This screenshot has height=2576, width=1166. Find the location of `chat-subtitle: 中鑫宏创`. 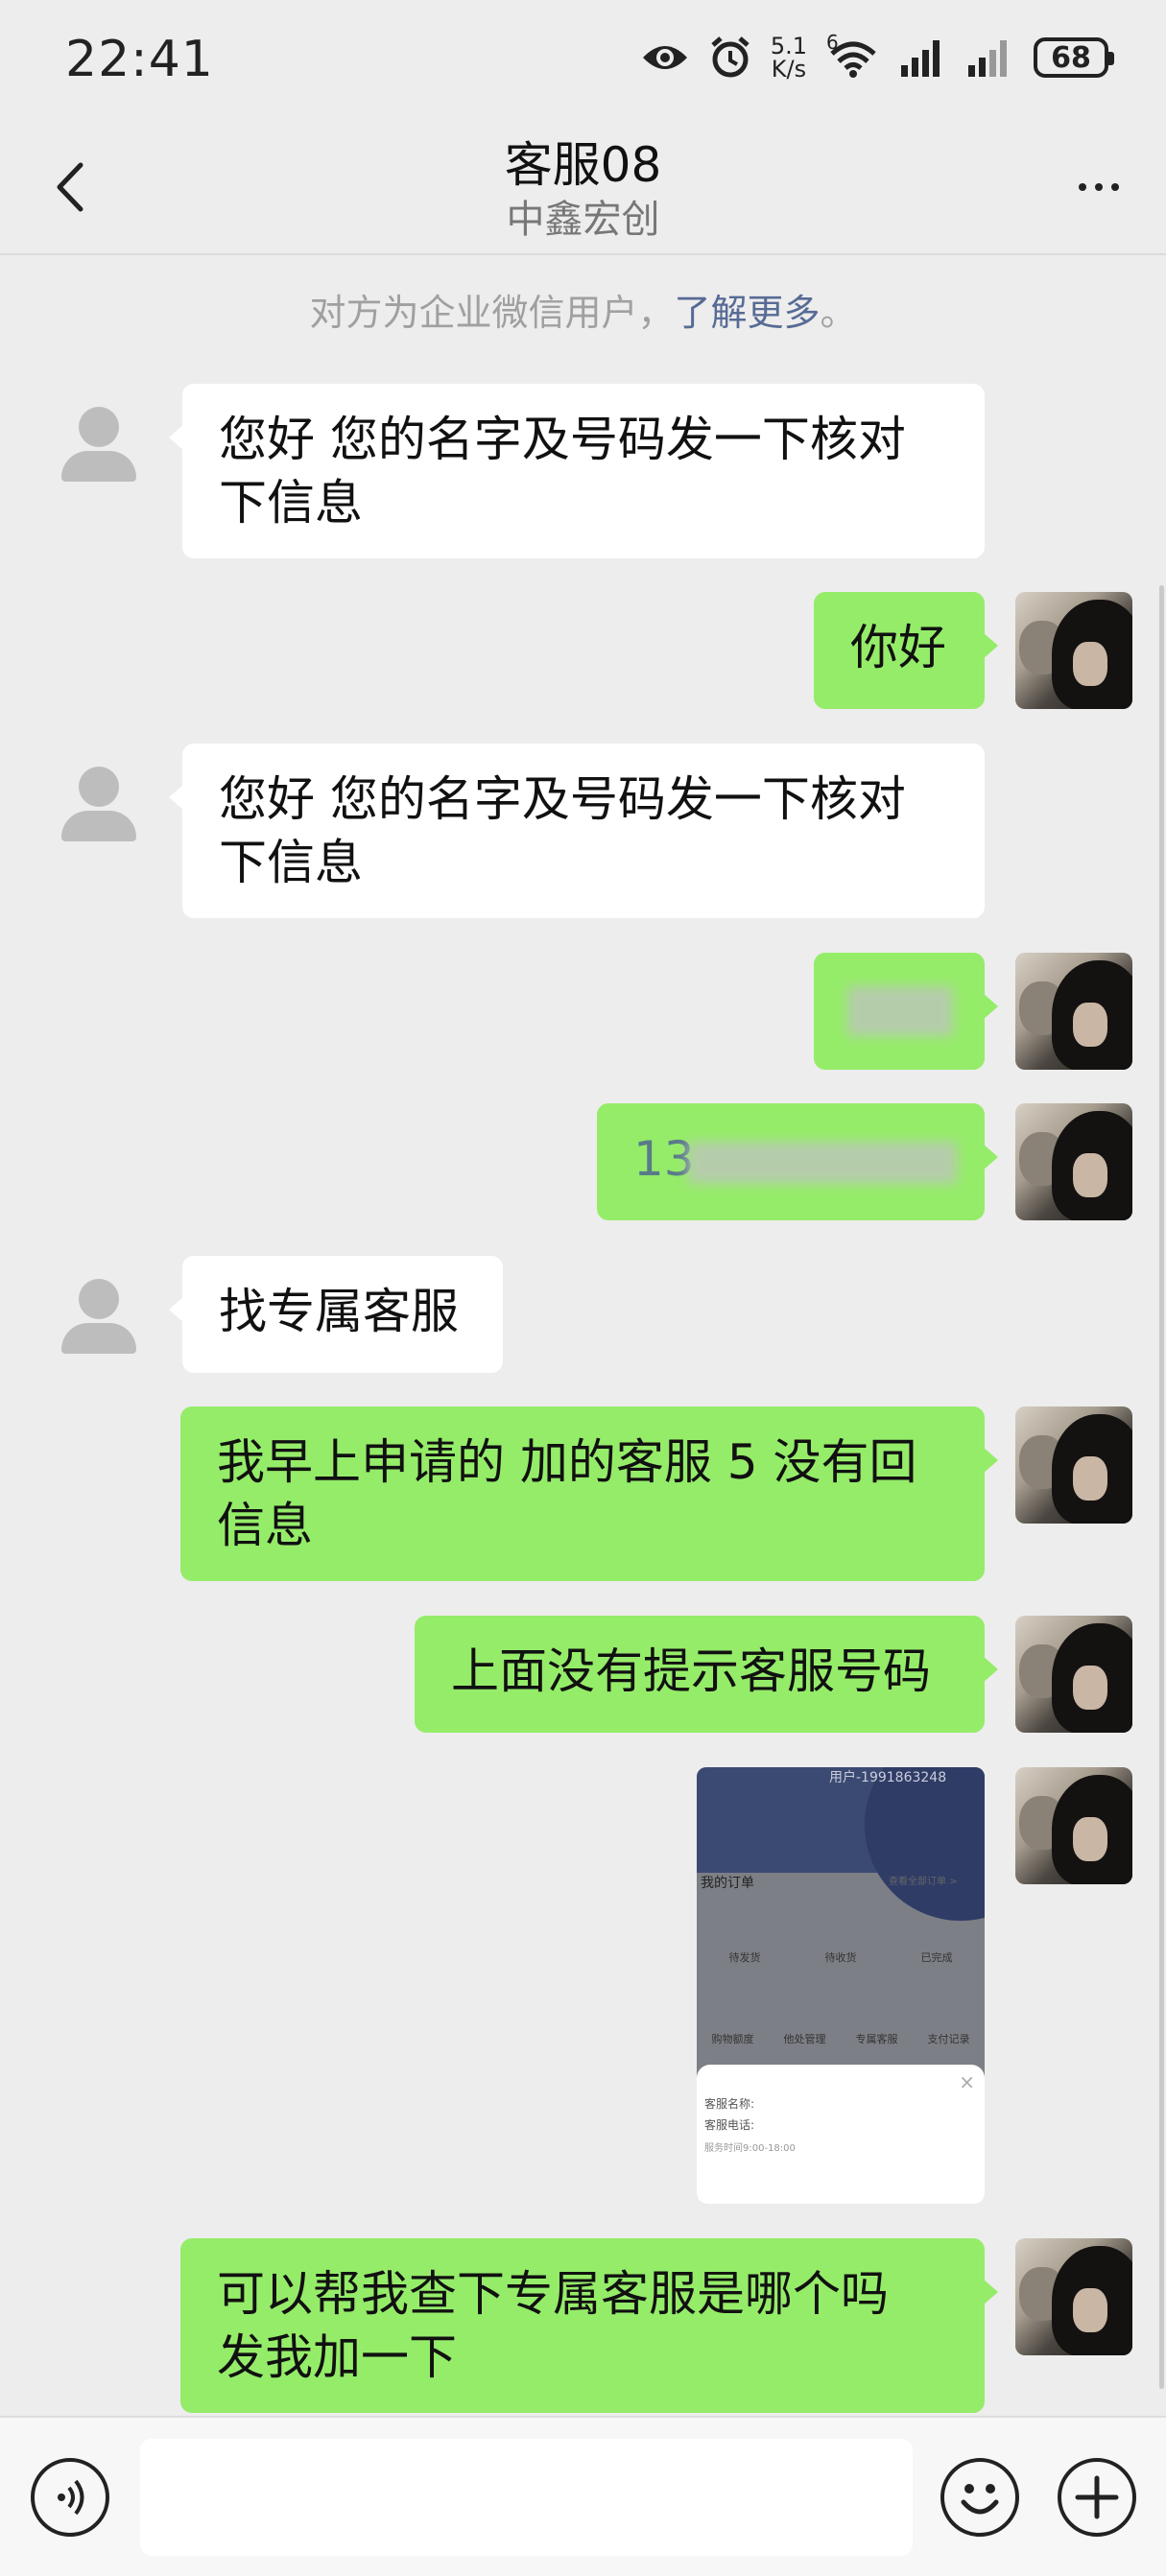

chat-subtitle: 中鑫宏创 is located at coordinates (583, 220).